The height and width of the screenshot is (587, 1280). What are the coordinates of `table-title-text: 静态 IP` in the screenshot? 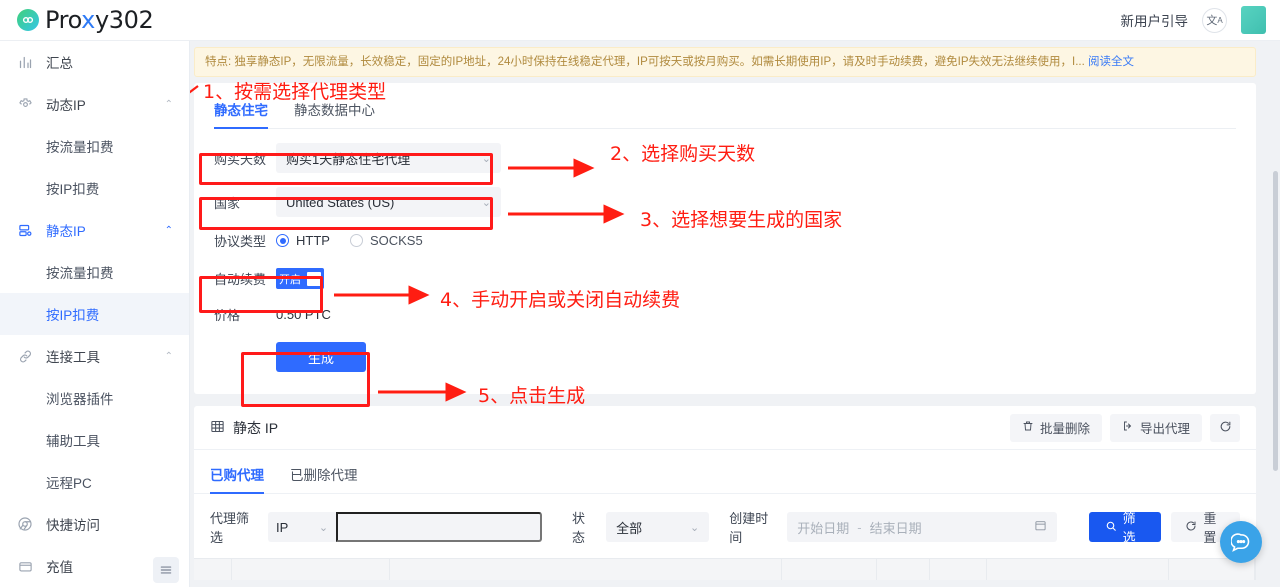 It's located at (256, 427).